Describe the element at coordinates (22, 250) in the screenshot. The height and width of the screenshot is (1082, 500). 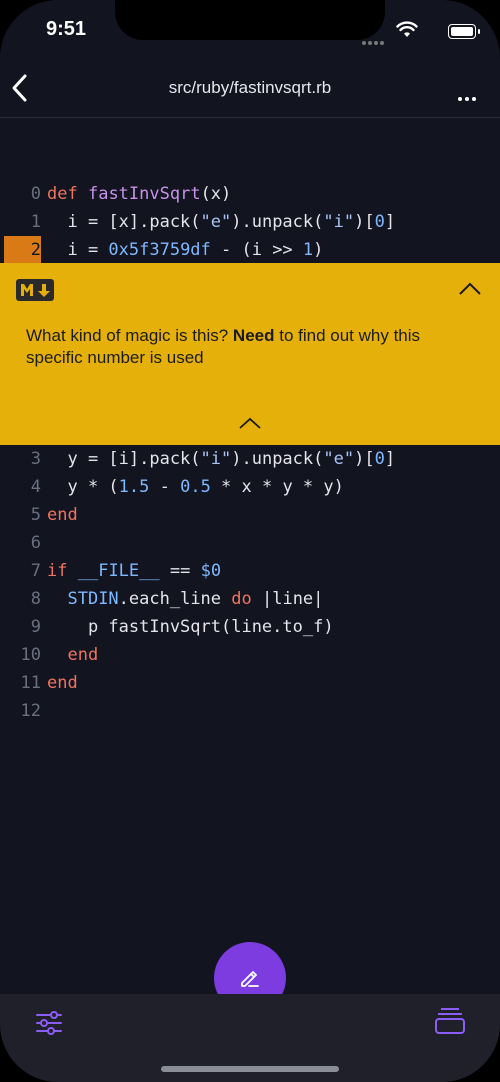
I see `line-number-highlighted: 2` at that location.